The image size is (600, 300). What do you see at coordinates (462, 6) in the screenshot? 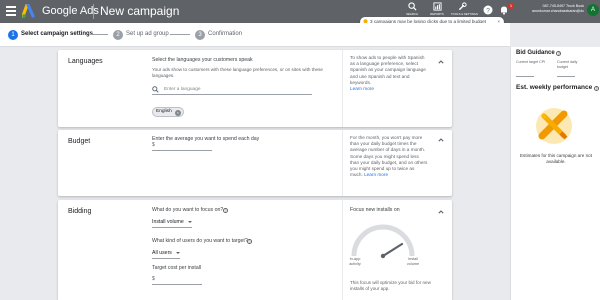
I see `wrench-icon` at bounding box center [462, 6].